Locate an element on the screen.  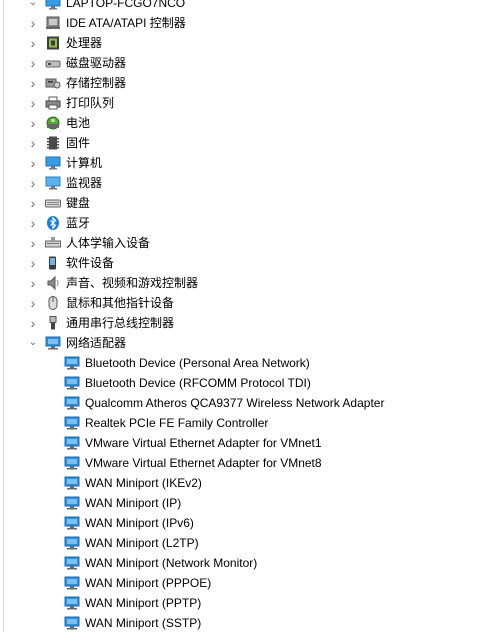
network-adapter-label: WAN Miniport (PPTP) is located at coordinates (143, 603).